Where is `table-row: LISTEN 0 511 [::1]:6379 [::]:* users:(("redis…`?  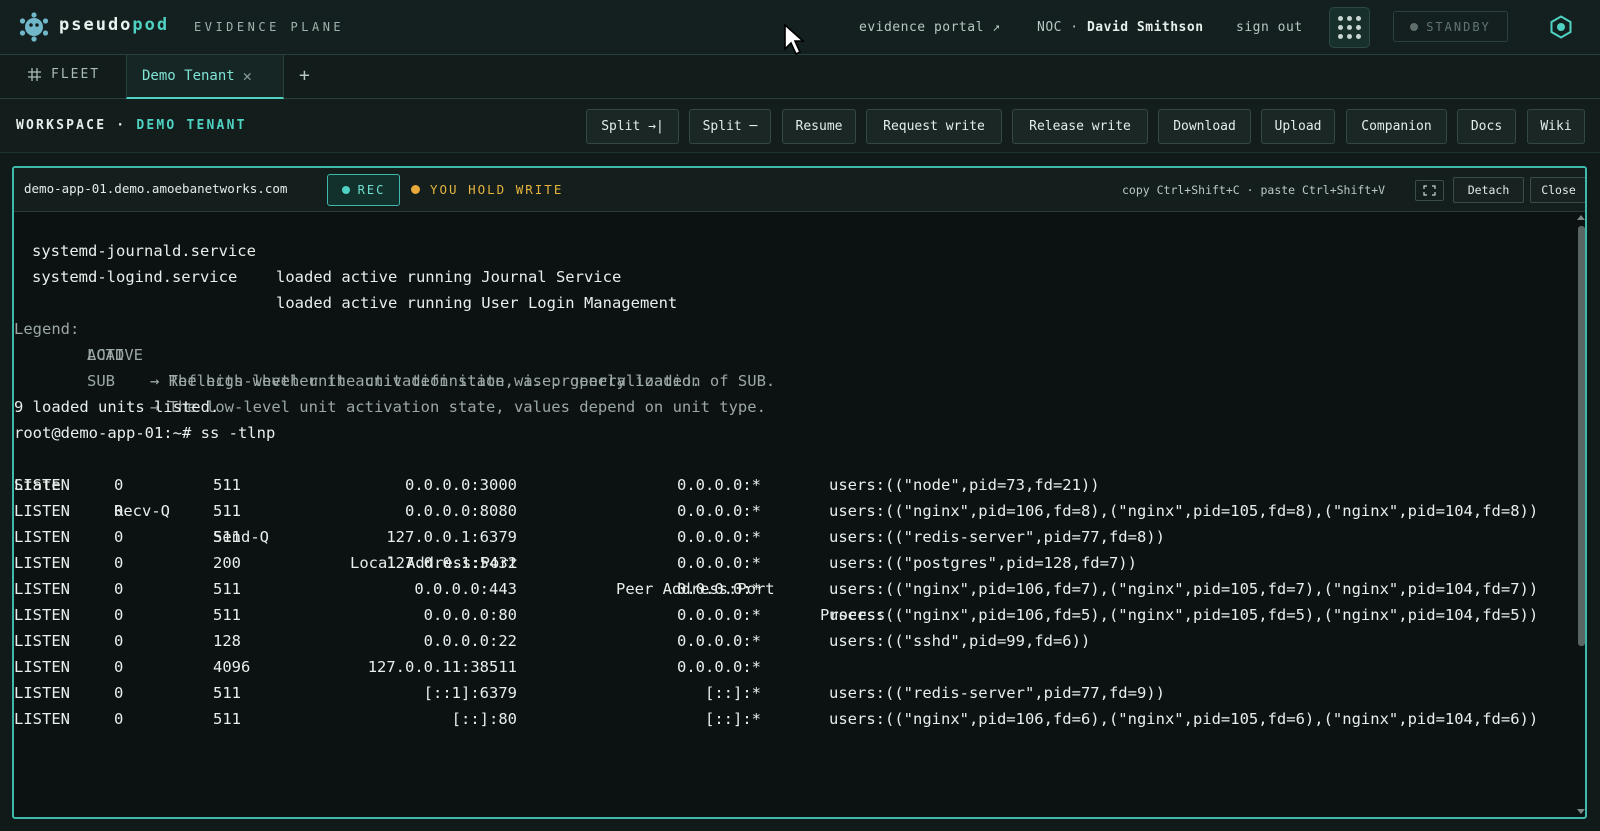
table-row: LISTEN 0 511 [::1]:6379 [::]:* users:(("redis… is located at coordinates (784, 693).